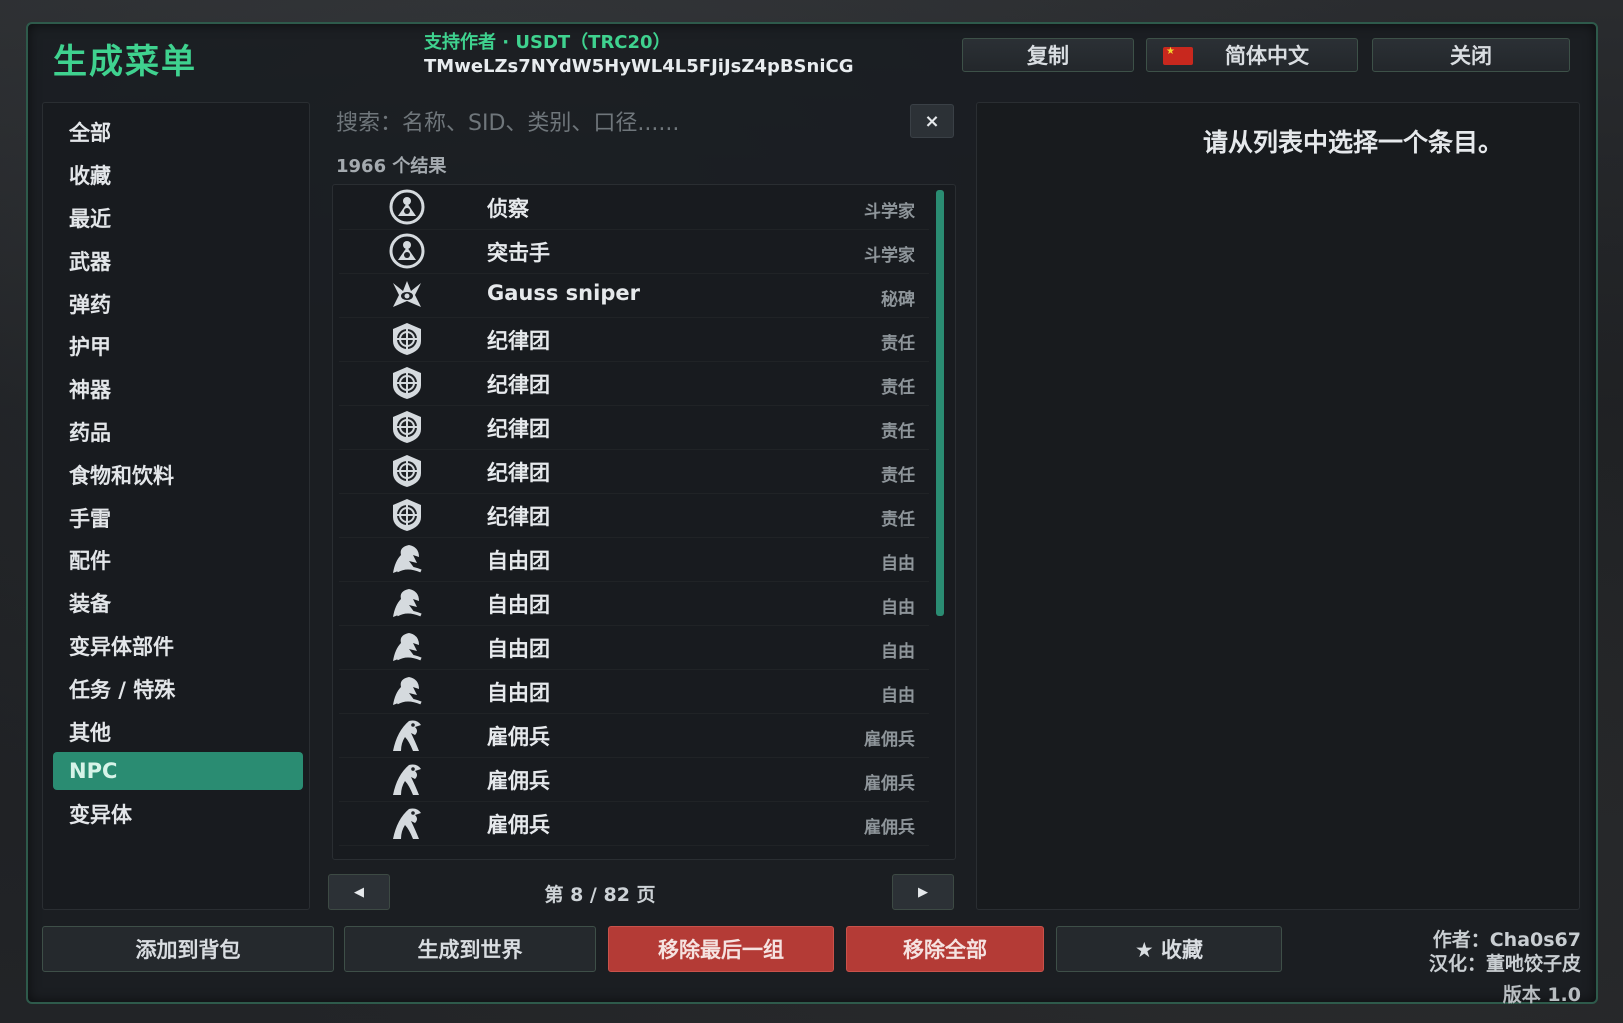 The width and height of the screenshot is (1623, 1023). What do you see at coordinates (932, 121) in the screenshot?
I see `clear-search-button: ×` at bounding box center [932, 121].